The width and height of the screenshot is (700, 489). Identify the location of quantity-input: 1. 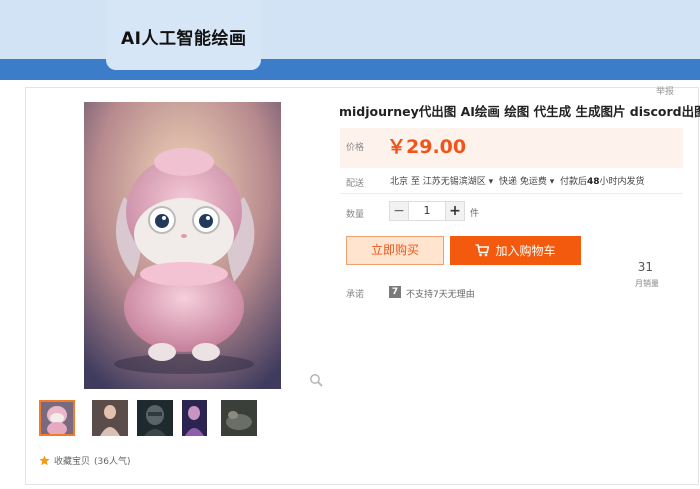
(427, 211).